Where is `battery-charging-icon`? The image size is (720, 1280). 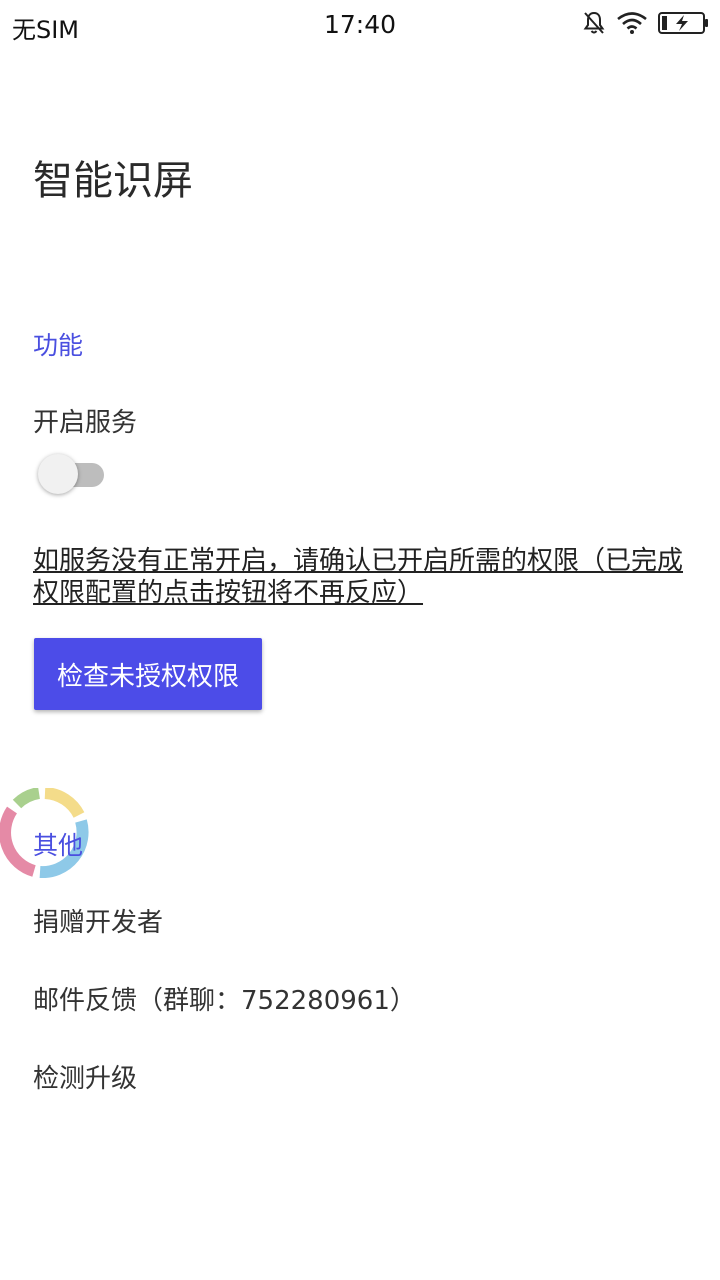 battery-charging-icon is located at coordinates (684, 25).